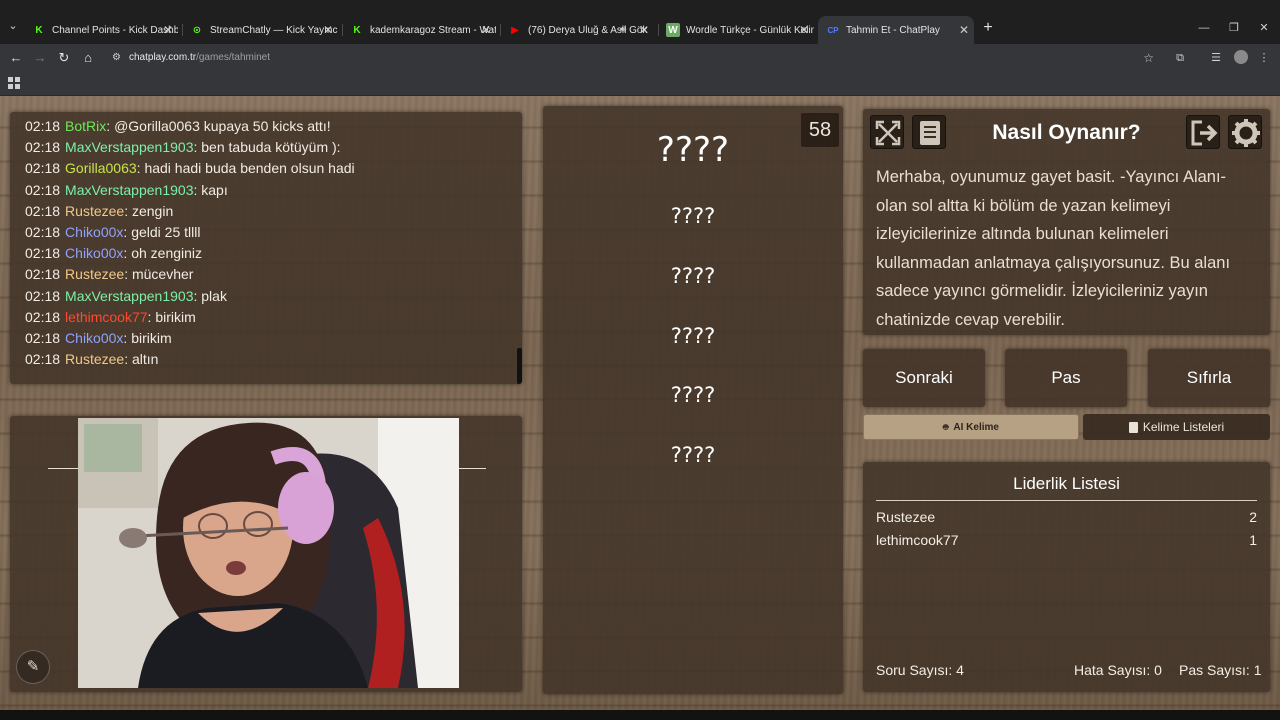  What do you see at coordinates (1066, 517) in the screenshot?
I see `leaderboard-row: Rustezee 2` at bounding box center [1066, 517].